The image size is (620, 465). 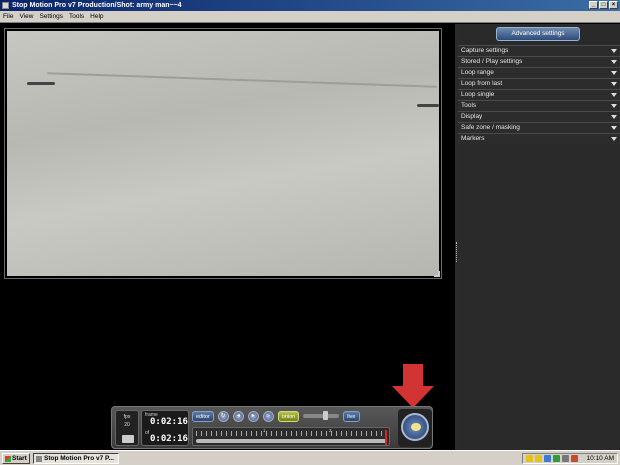 What do you see at coordinates (456, 252) in the screenshot?
I see `splitter-grip-icon` at bounding box center [456, 252].